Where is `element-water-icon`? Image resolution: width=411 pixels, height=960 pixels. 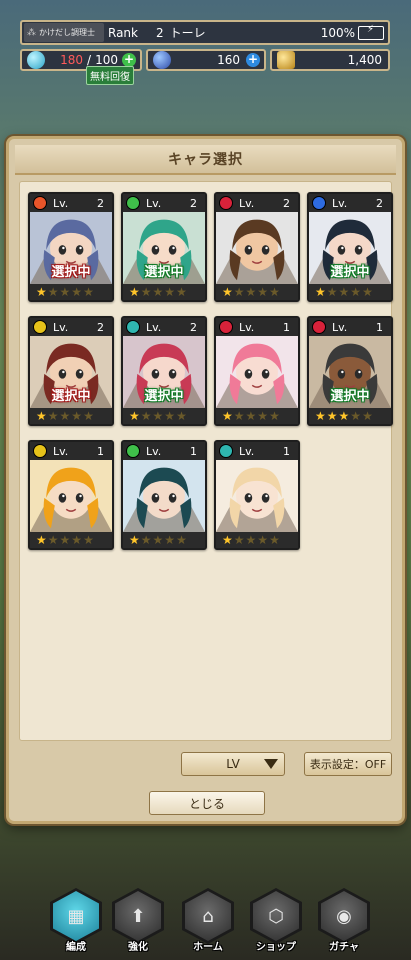
element-water-icon is located at coordinates (319, 203).